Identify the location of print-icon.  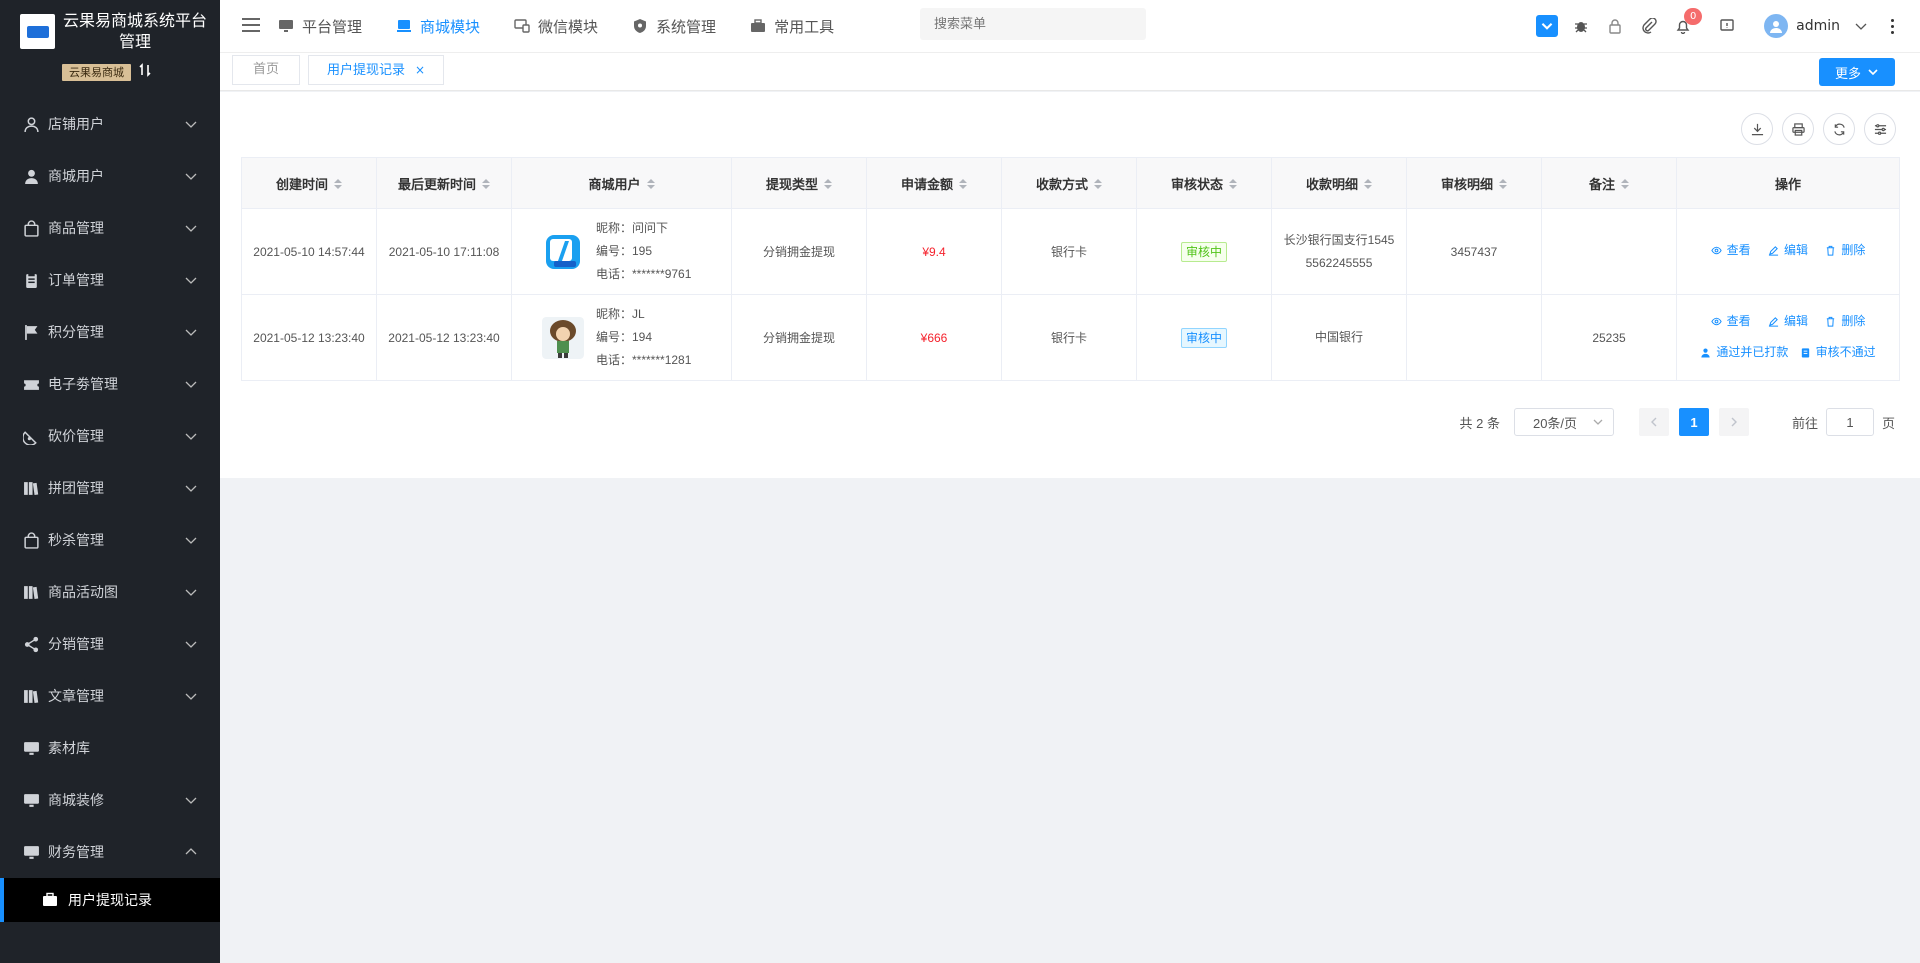
(1798, 129).